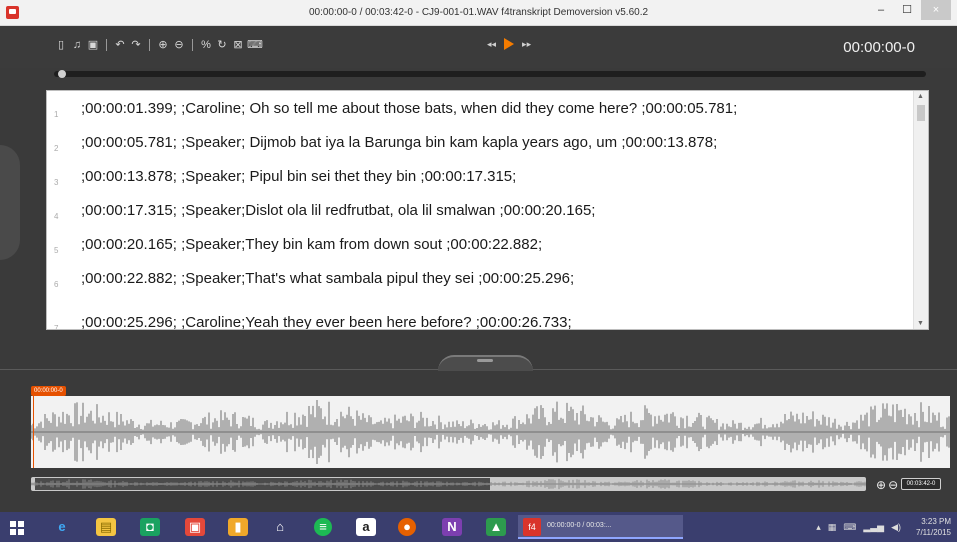 Image resolution: width=957 pixels, height=542 pixels. What do you see at coordinates (478, 47) in the screenshot?
I see `toolbar: ▯ ♫ ▣ ↶ ↷ ⊕ ⊖ % ↻ ⊠ ⌨ ◂◂ ▸▸ 00:00:00-0` at bounding box center [478, 47].